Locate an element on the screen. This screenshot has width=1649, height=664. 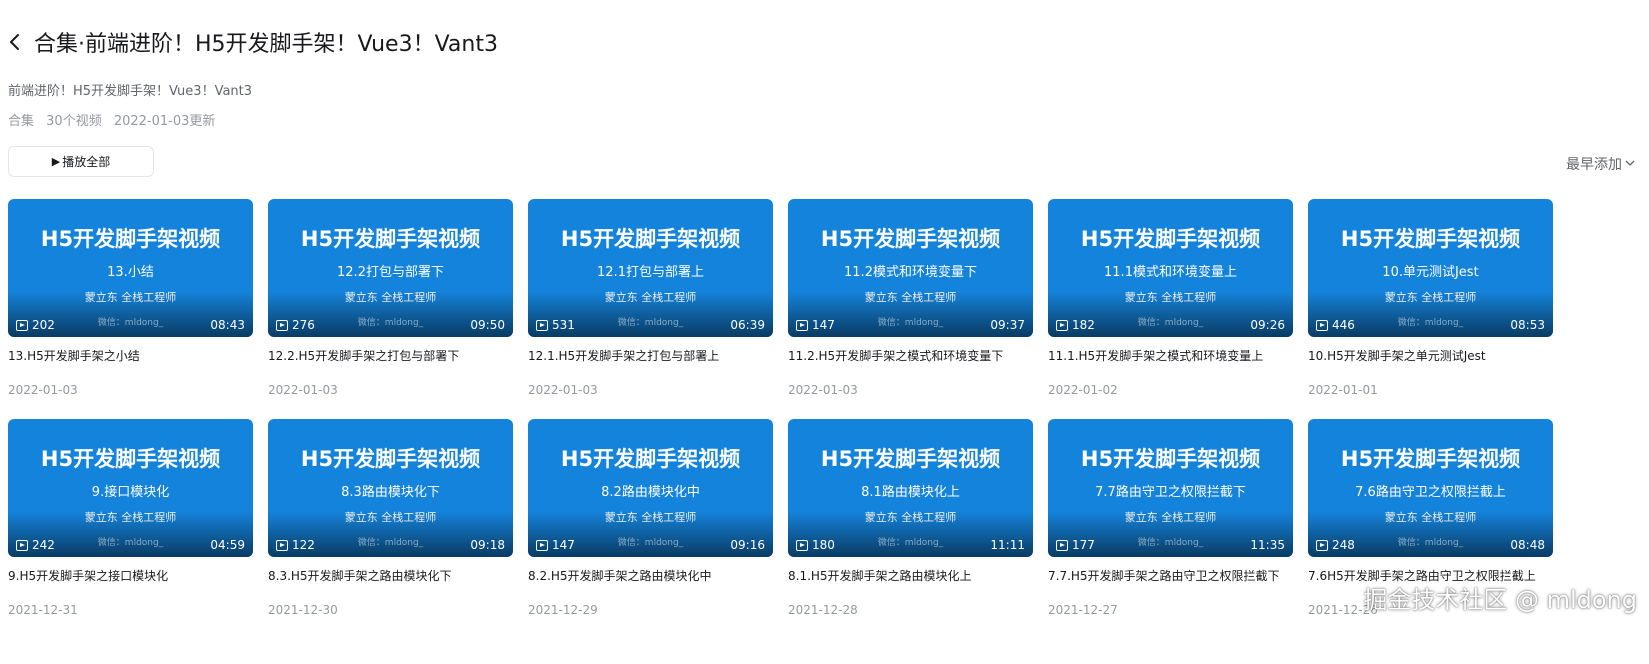
video-duration: 06:39 is located at coordinates (747, 325).